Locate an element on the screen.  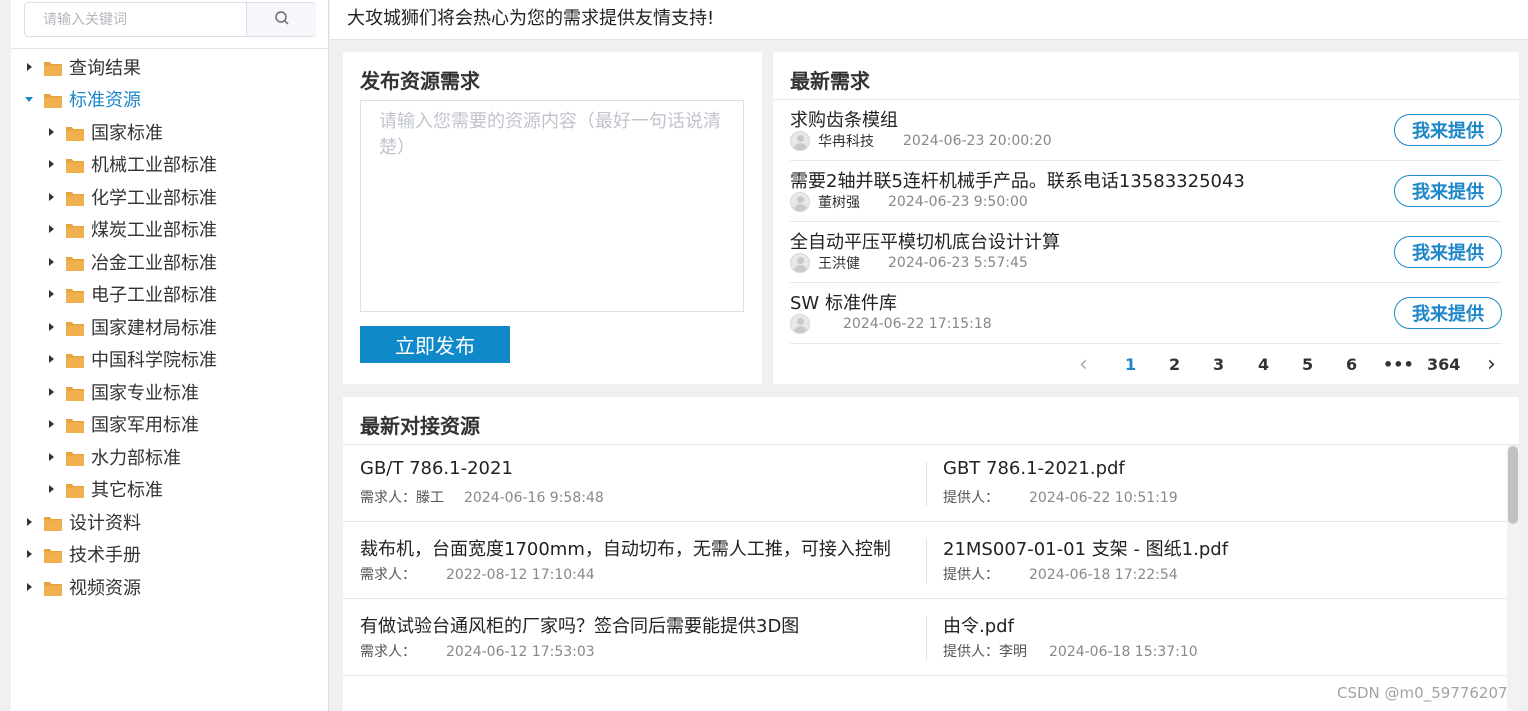
page-number-button: 6 is located at coordinates (1351, 365).